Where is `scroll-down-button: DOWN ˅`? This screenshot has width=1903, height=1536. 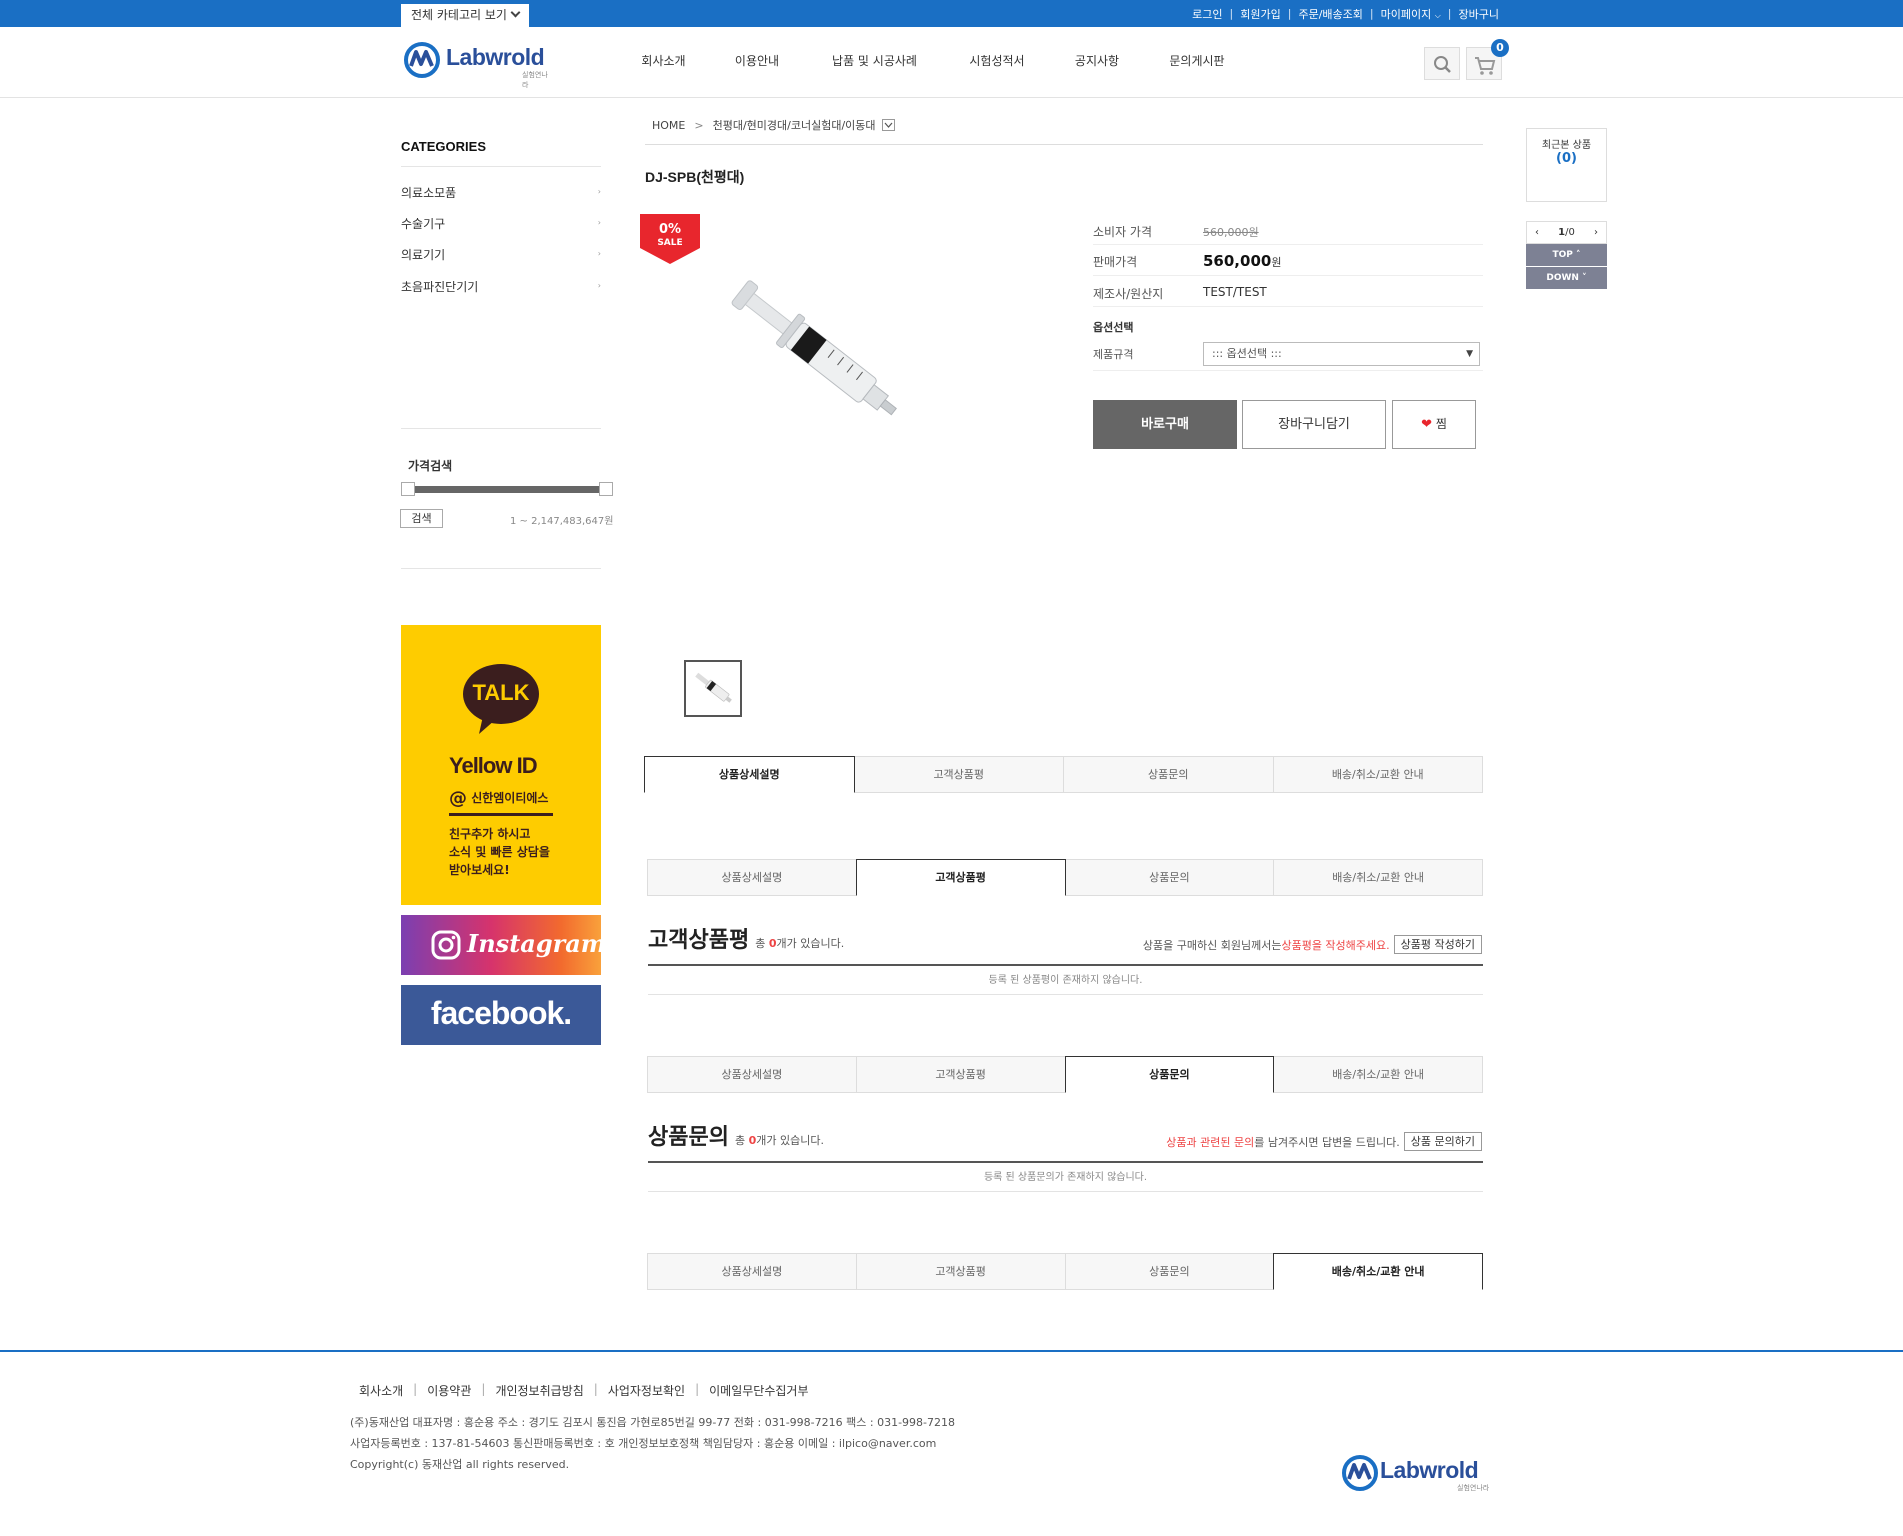
scroll-down-button: DOWN ˅ is located at coordinates (1566, 278).